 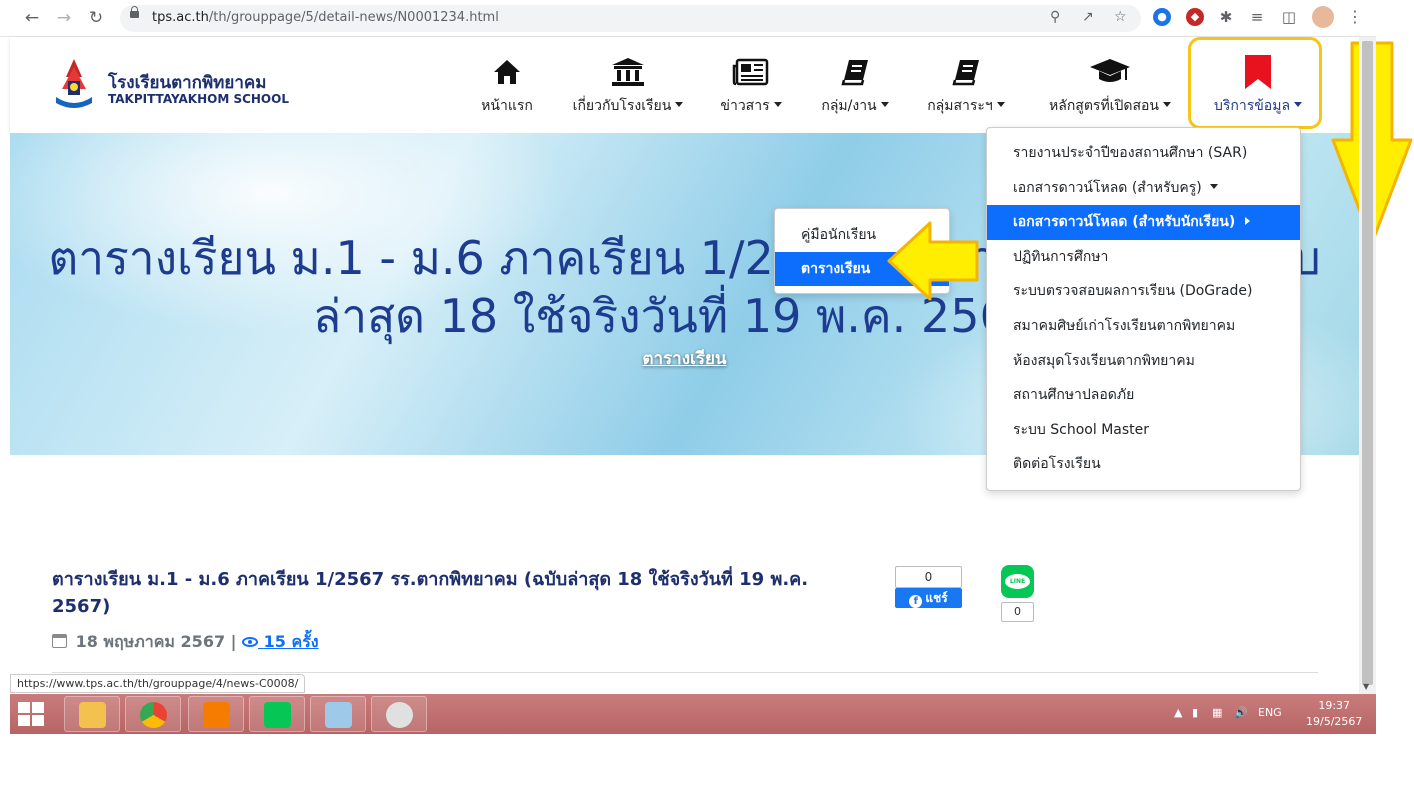 I want to click on view-count: 15 ครั้ง, so click(x=291, y=641).